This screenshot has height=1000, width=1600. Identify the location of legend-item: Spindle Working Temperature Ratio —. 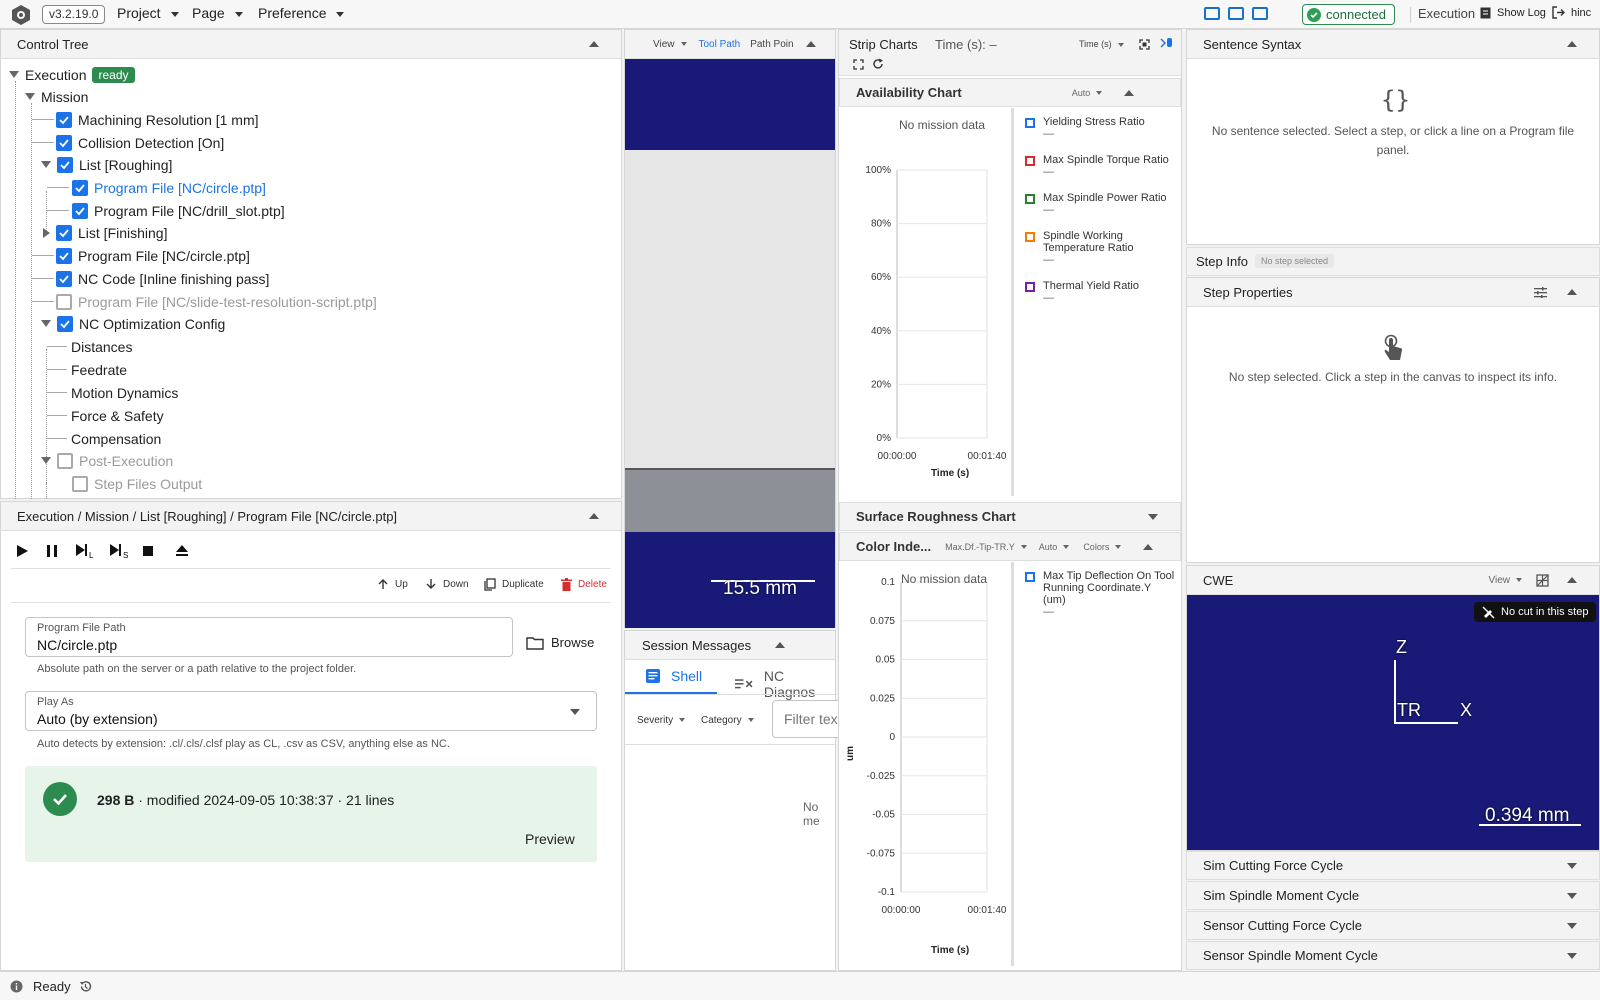
(1100, 248).